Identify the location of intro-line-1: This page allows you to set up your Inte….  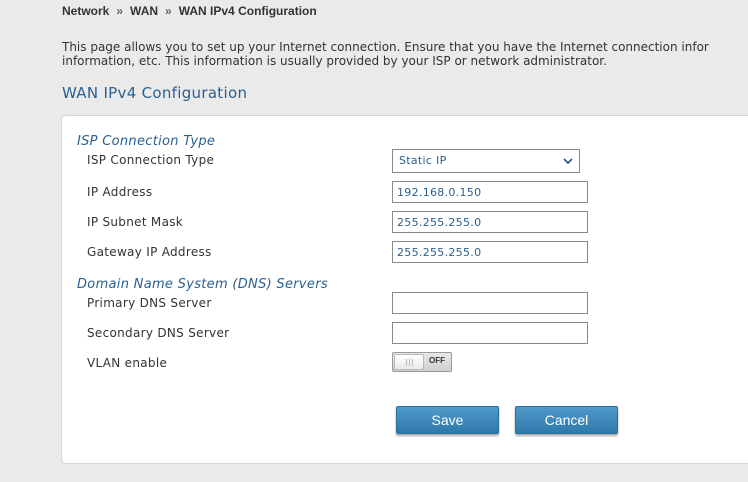
(385, 47).